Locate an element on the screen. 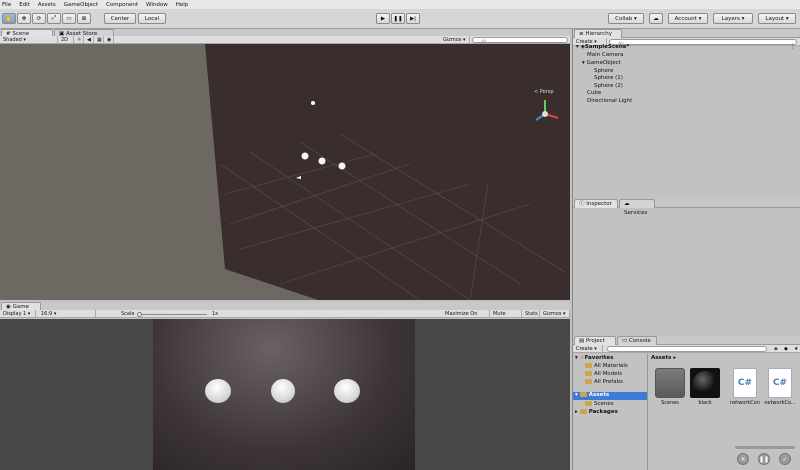  label-icon: ◆ is located at coordinates (786, 349).